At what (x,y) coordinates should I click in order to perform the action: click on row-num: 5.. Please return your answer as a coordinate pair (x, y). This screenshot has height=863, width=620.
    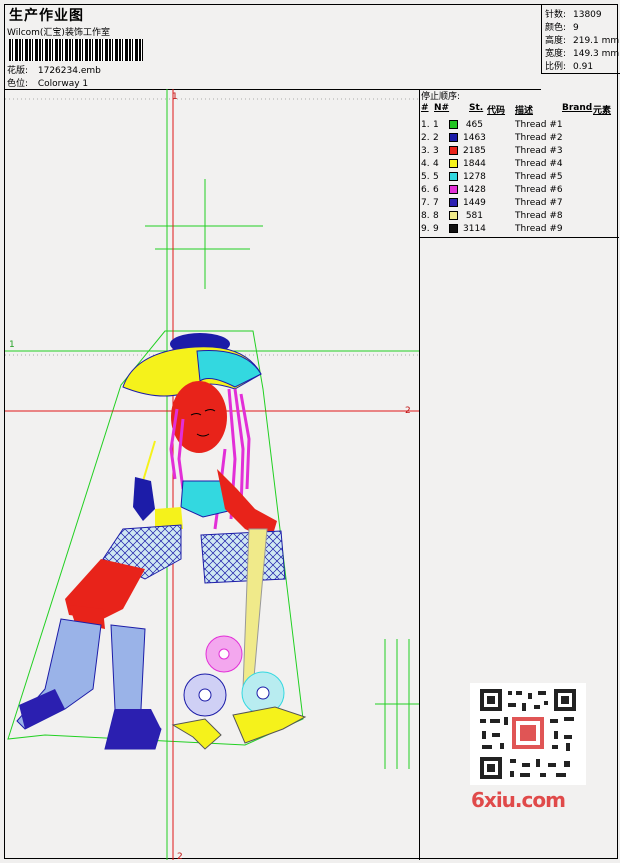
    Looking at the image, I should click on (425, 177).